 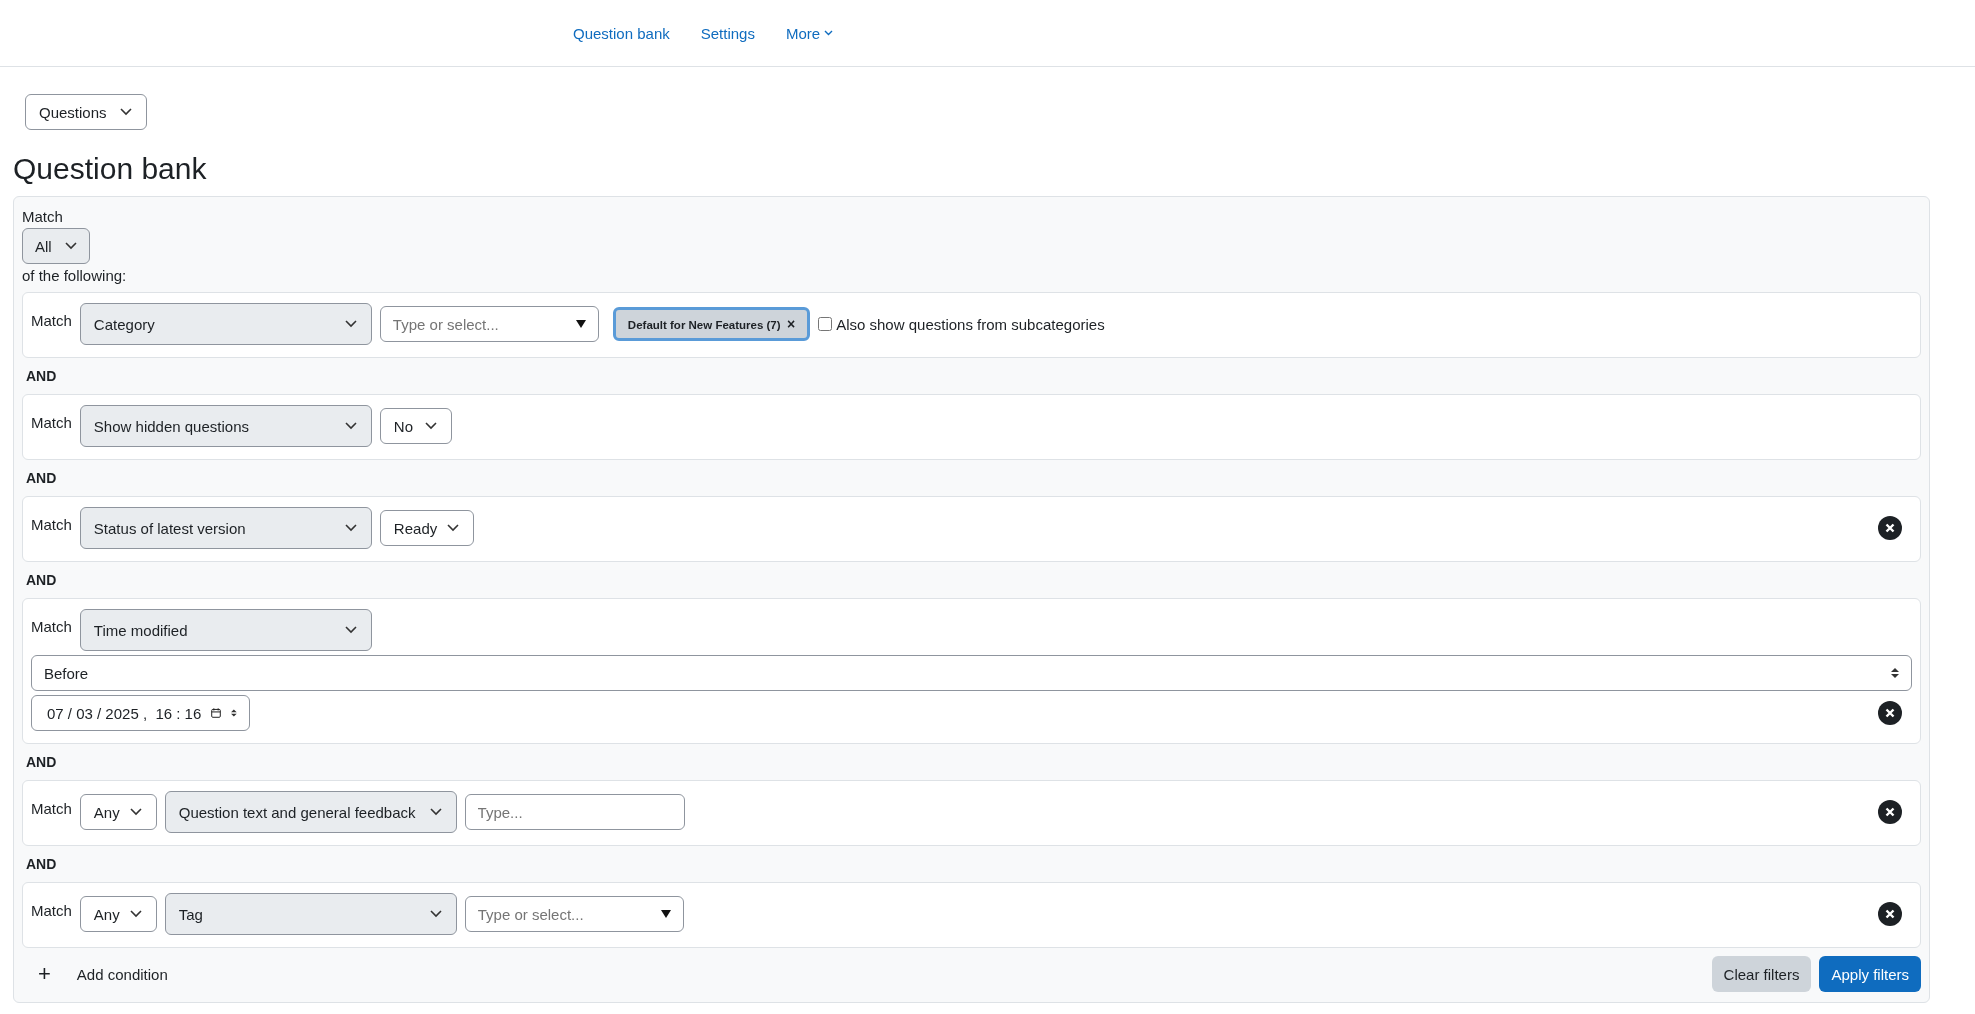 What do you see at coordinates (225, 324) in the screenshot?
I see `field-select: Category` at bounding box center [225, 324].